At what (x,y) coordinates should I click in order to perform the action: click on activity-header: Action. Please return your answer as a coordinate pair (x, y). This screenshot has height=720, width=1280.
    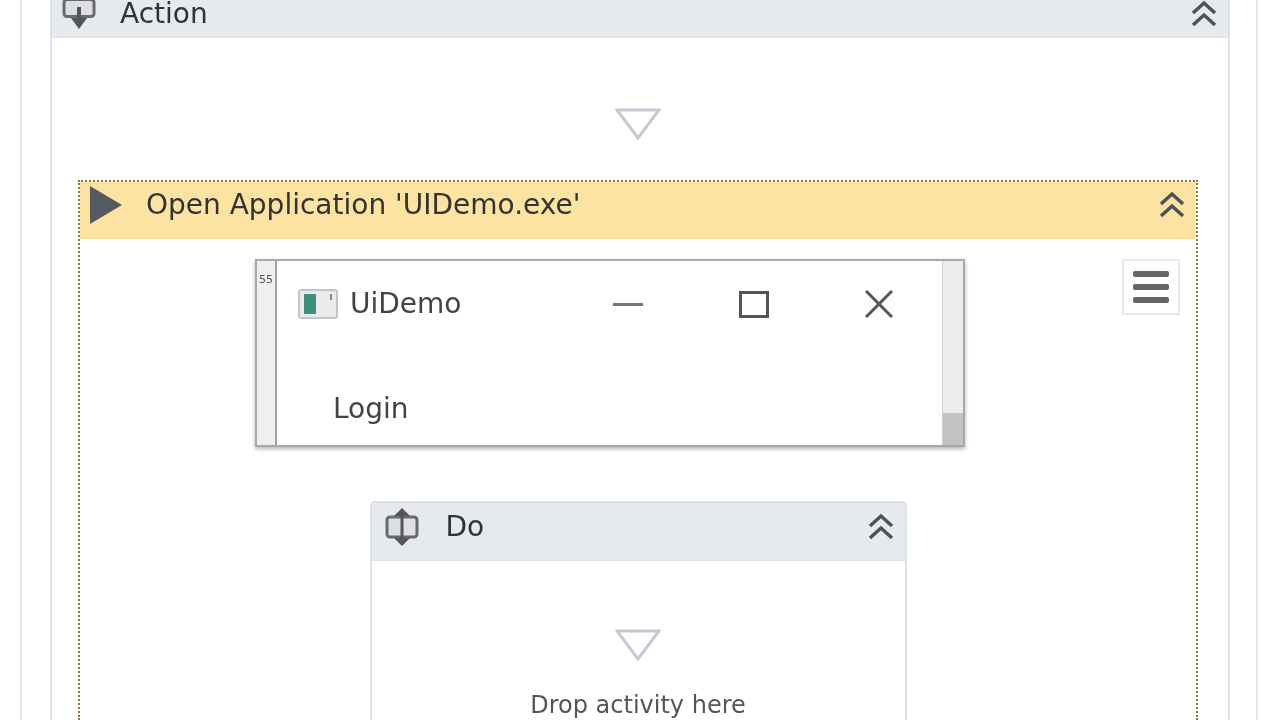
    Looking at the image, I should click on (640, 19).